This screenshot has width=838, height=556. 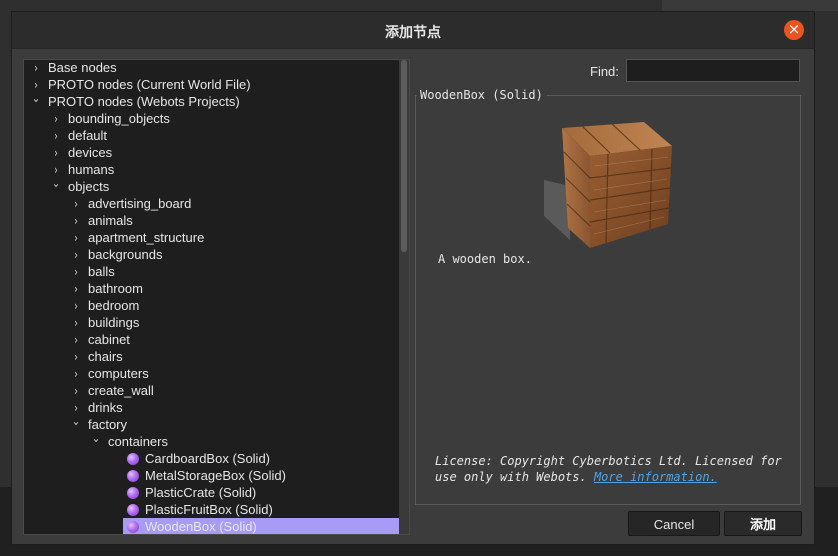 I want to click on tree-item-label: create_wall, so click(x=121, y=390).